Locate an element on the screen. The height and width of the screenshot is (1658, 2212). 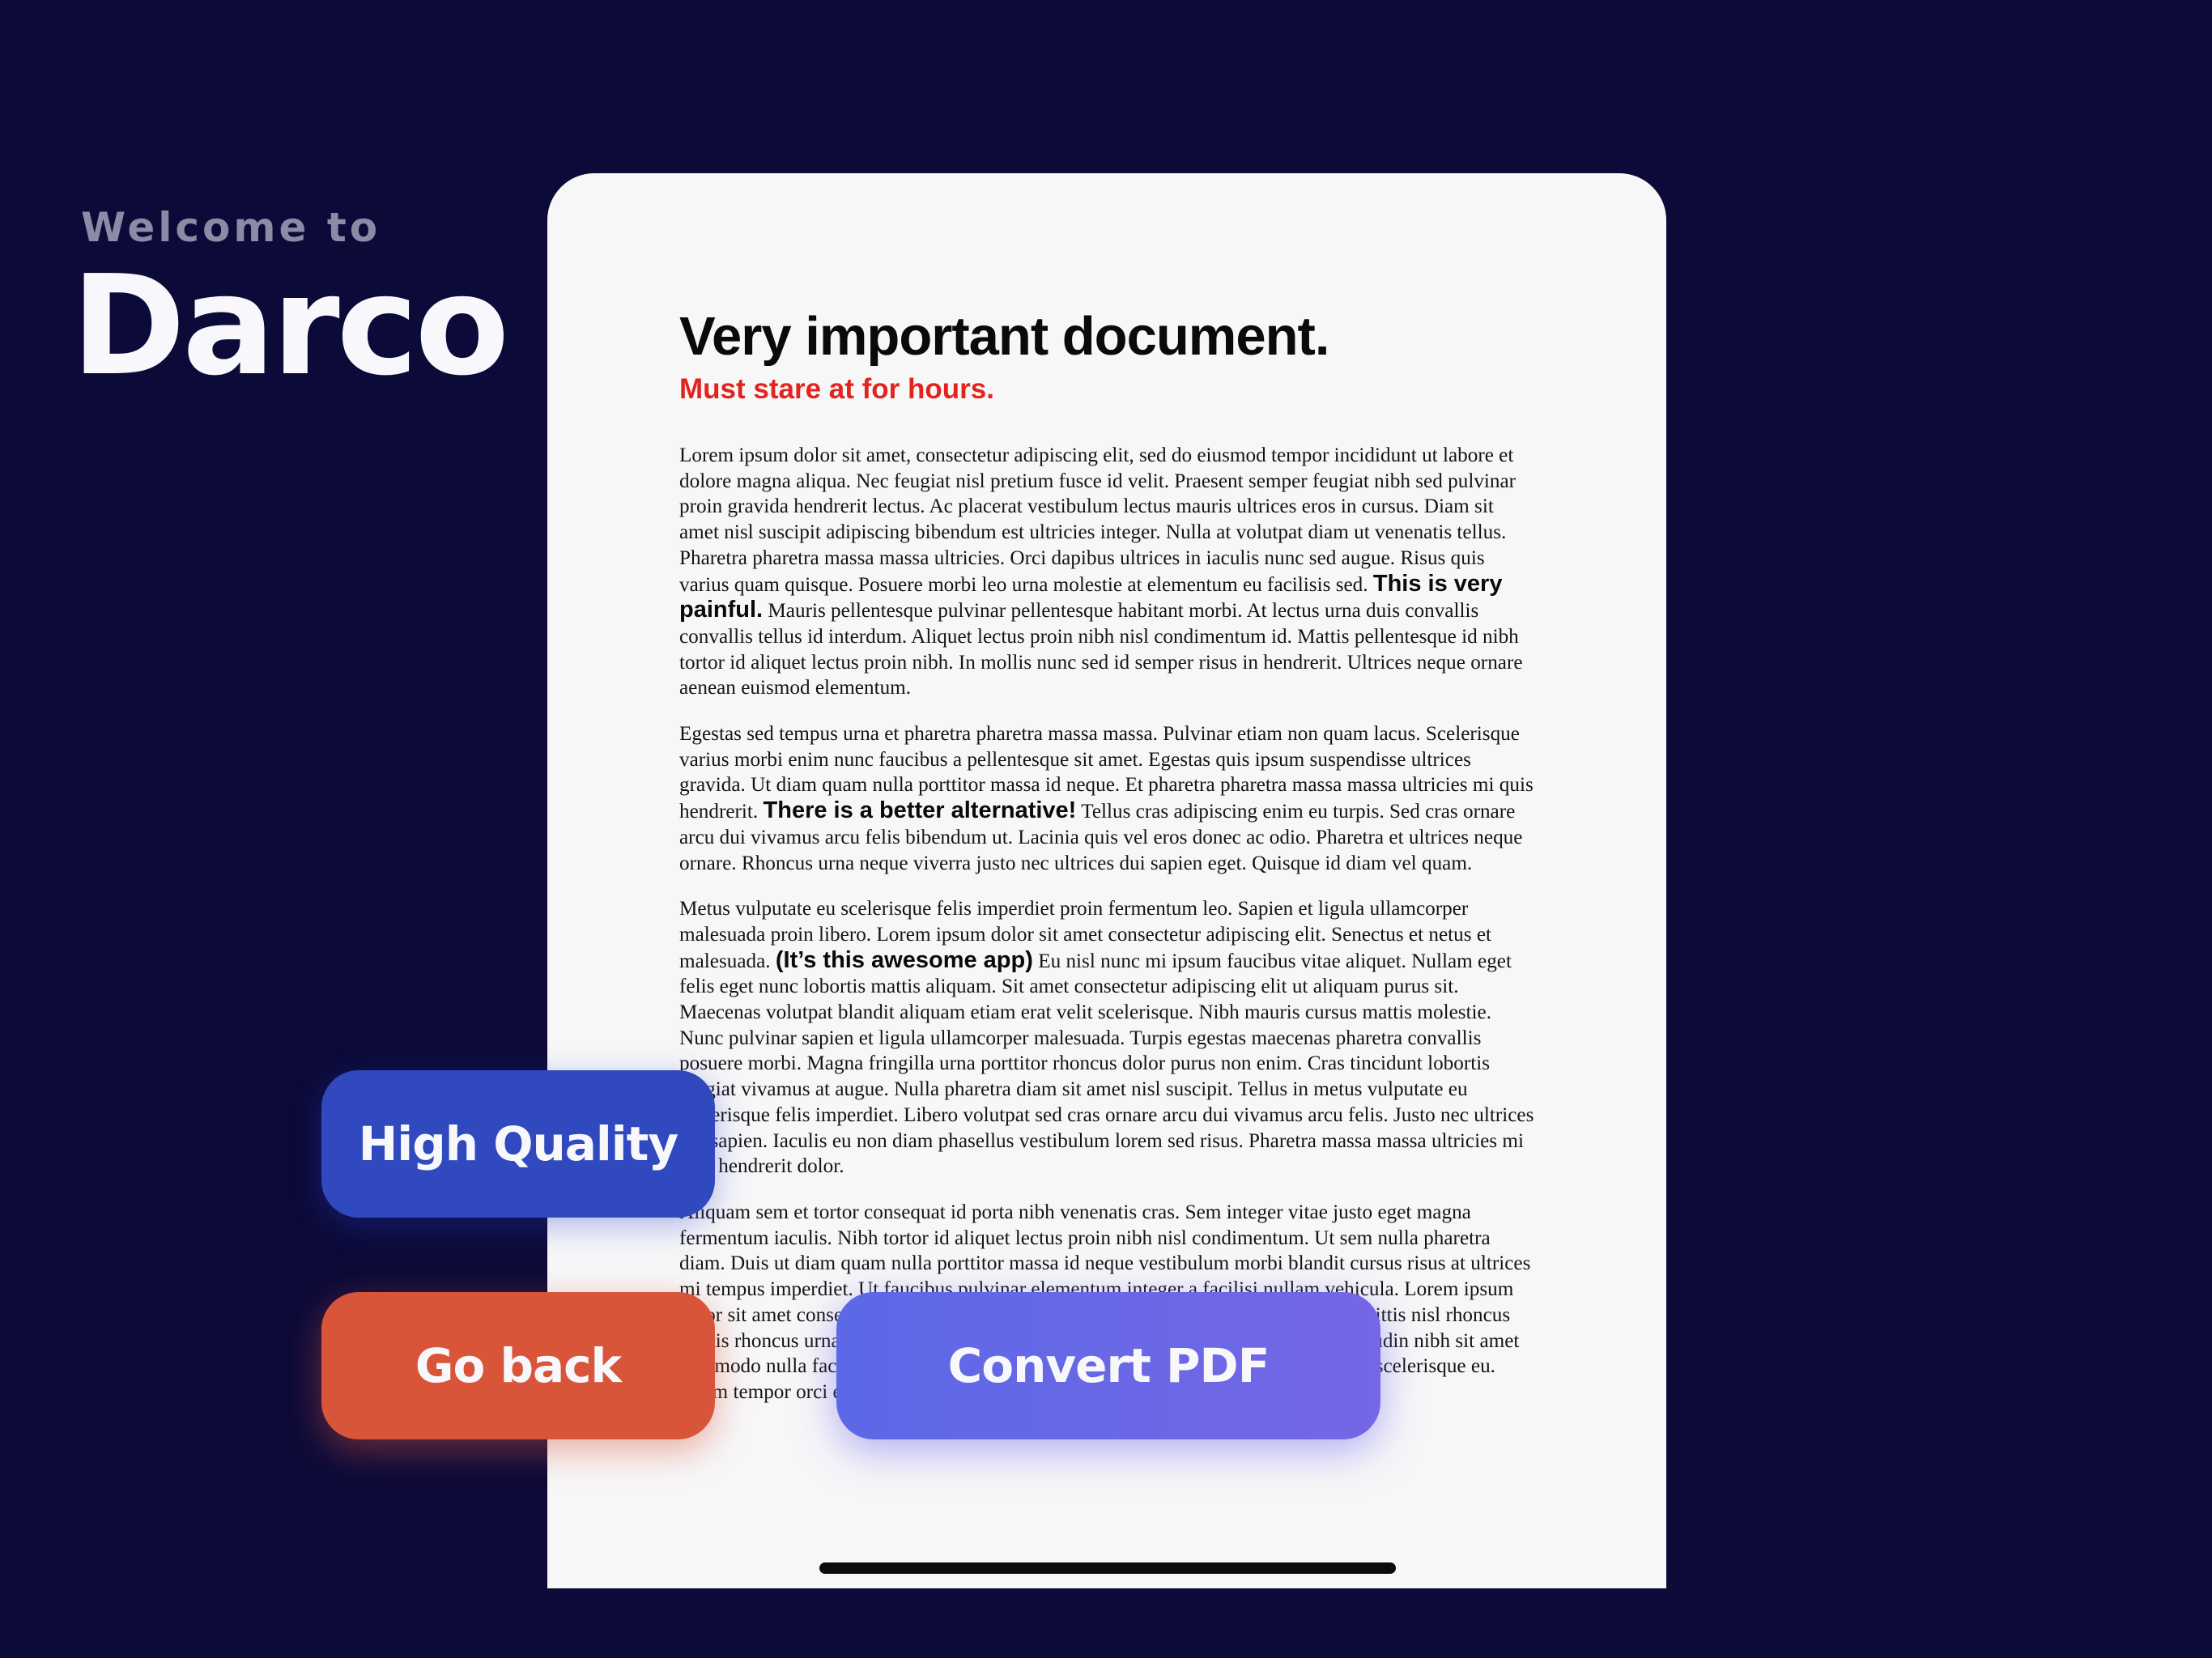
document-title: Very important document. is located at coordinates (1004, 336).